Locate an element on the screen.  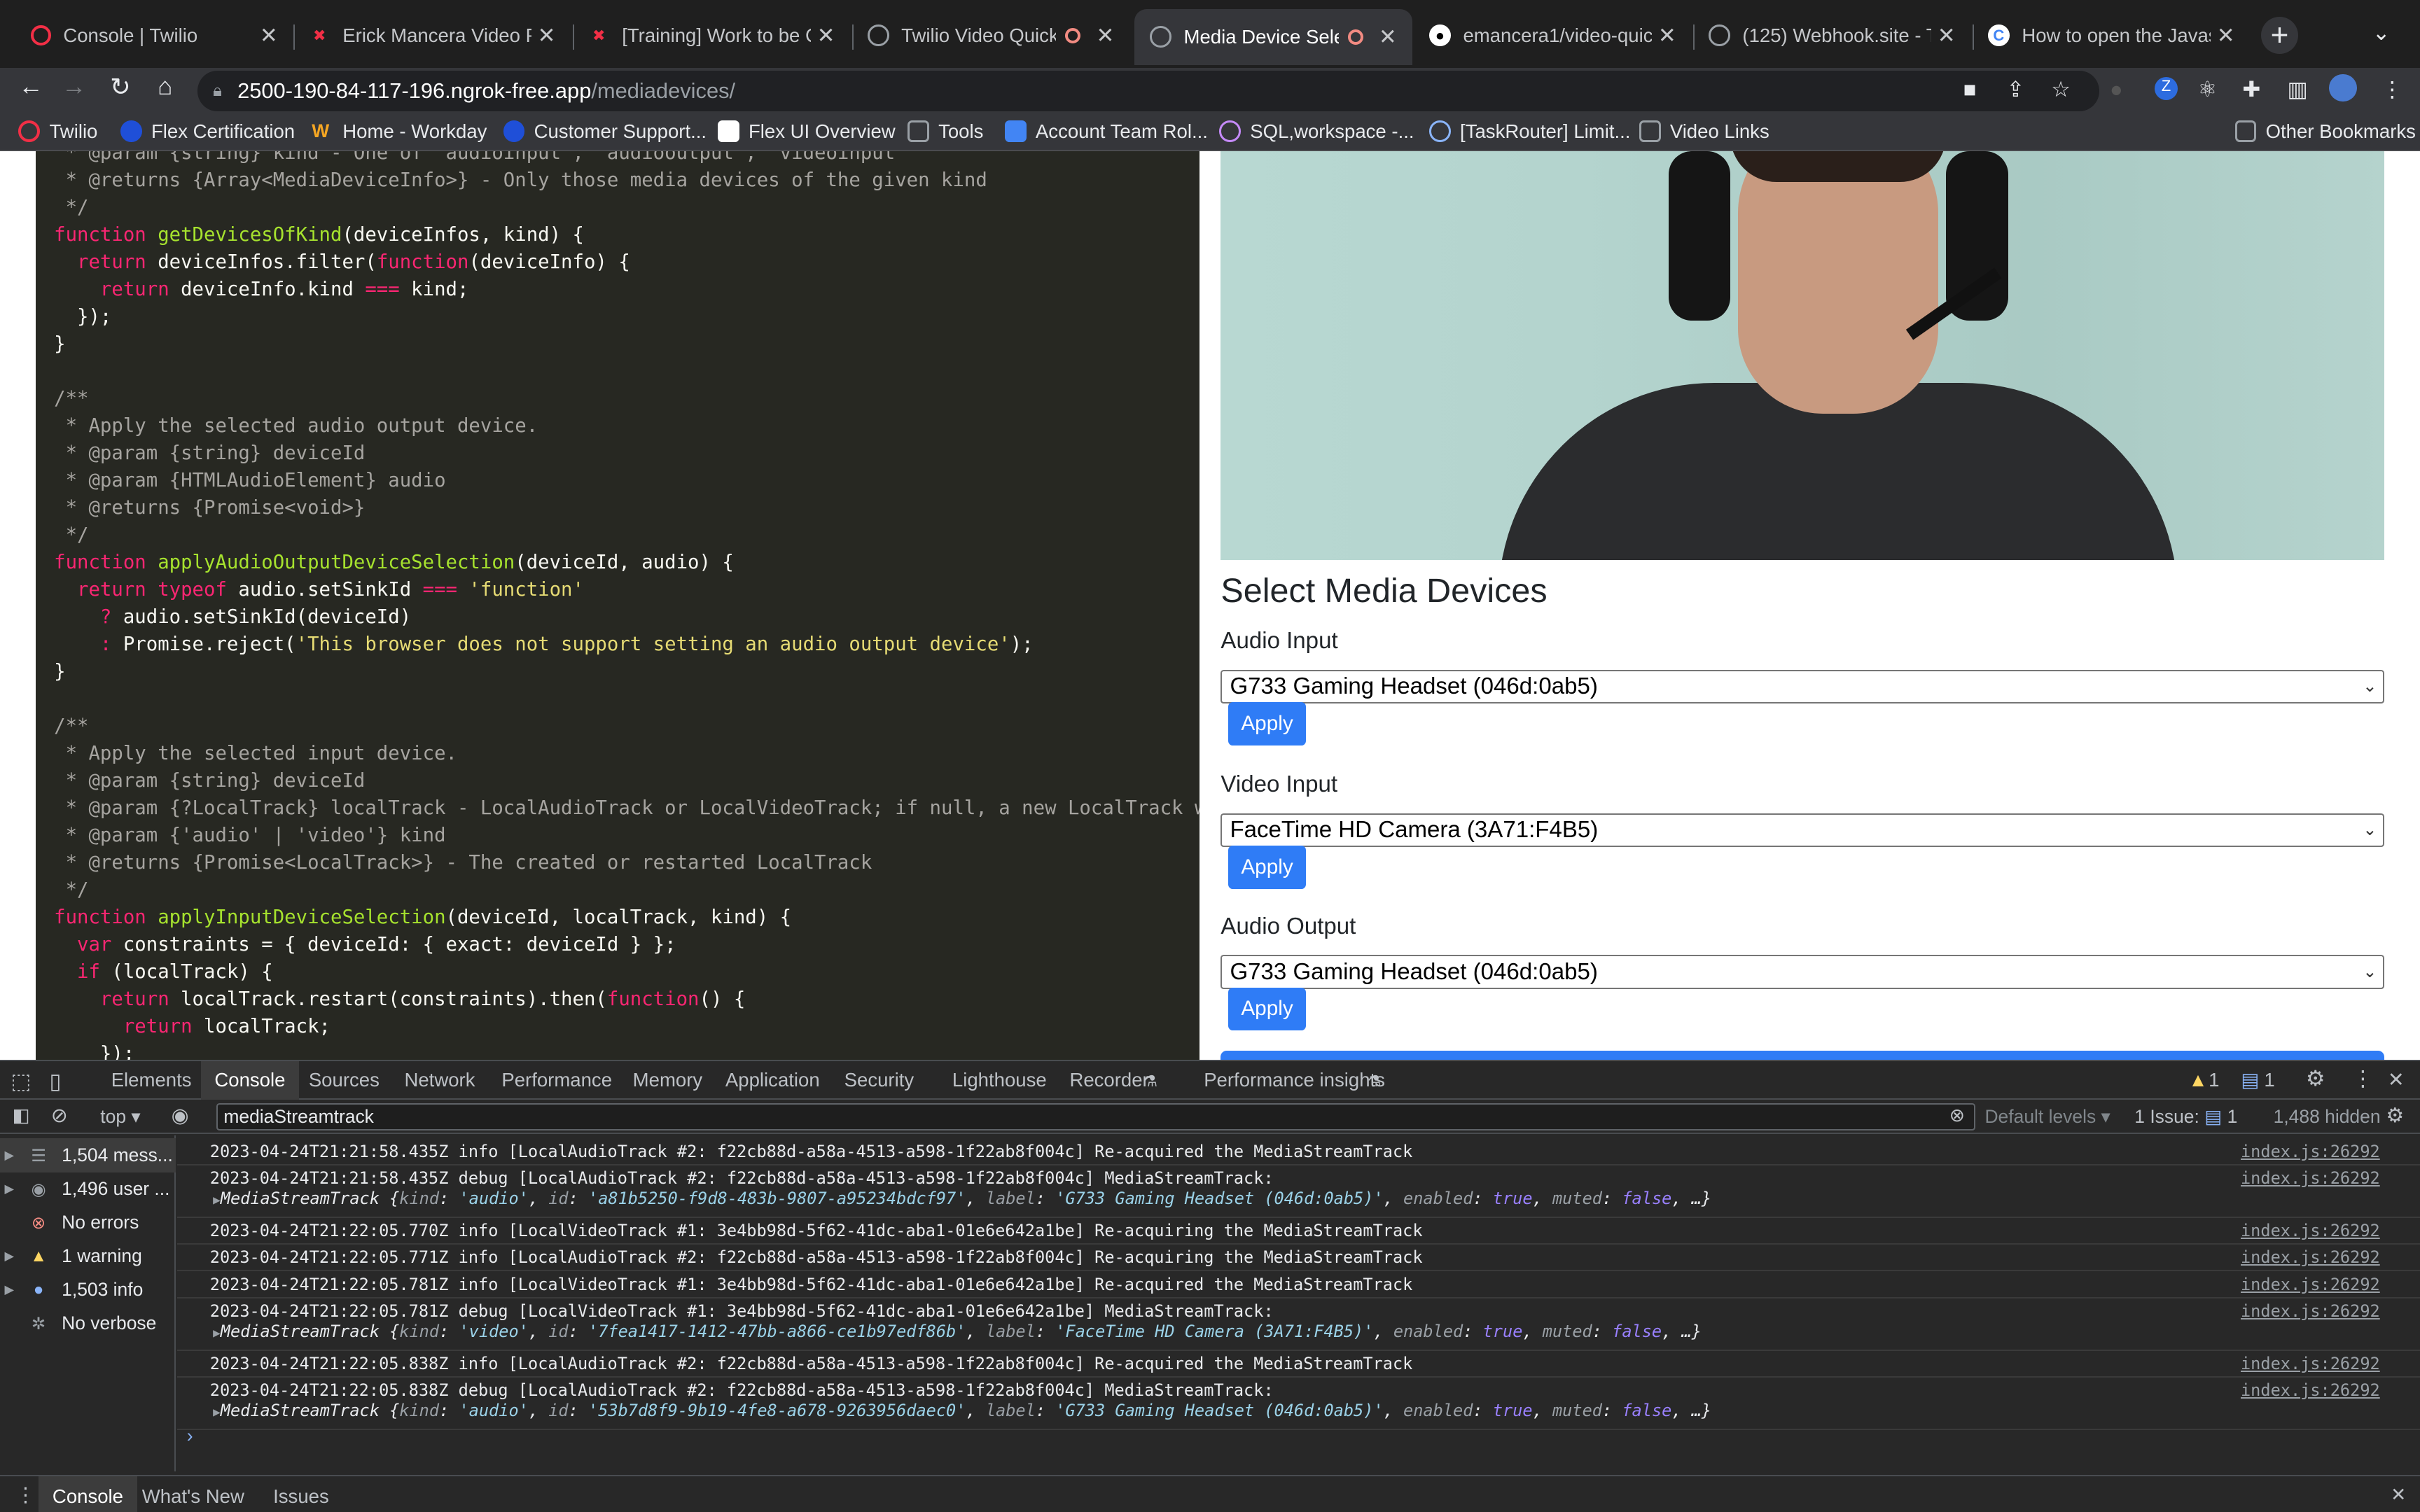
console-settings-icon: ⚙ is located at coordinates (2395, 1115).